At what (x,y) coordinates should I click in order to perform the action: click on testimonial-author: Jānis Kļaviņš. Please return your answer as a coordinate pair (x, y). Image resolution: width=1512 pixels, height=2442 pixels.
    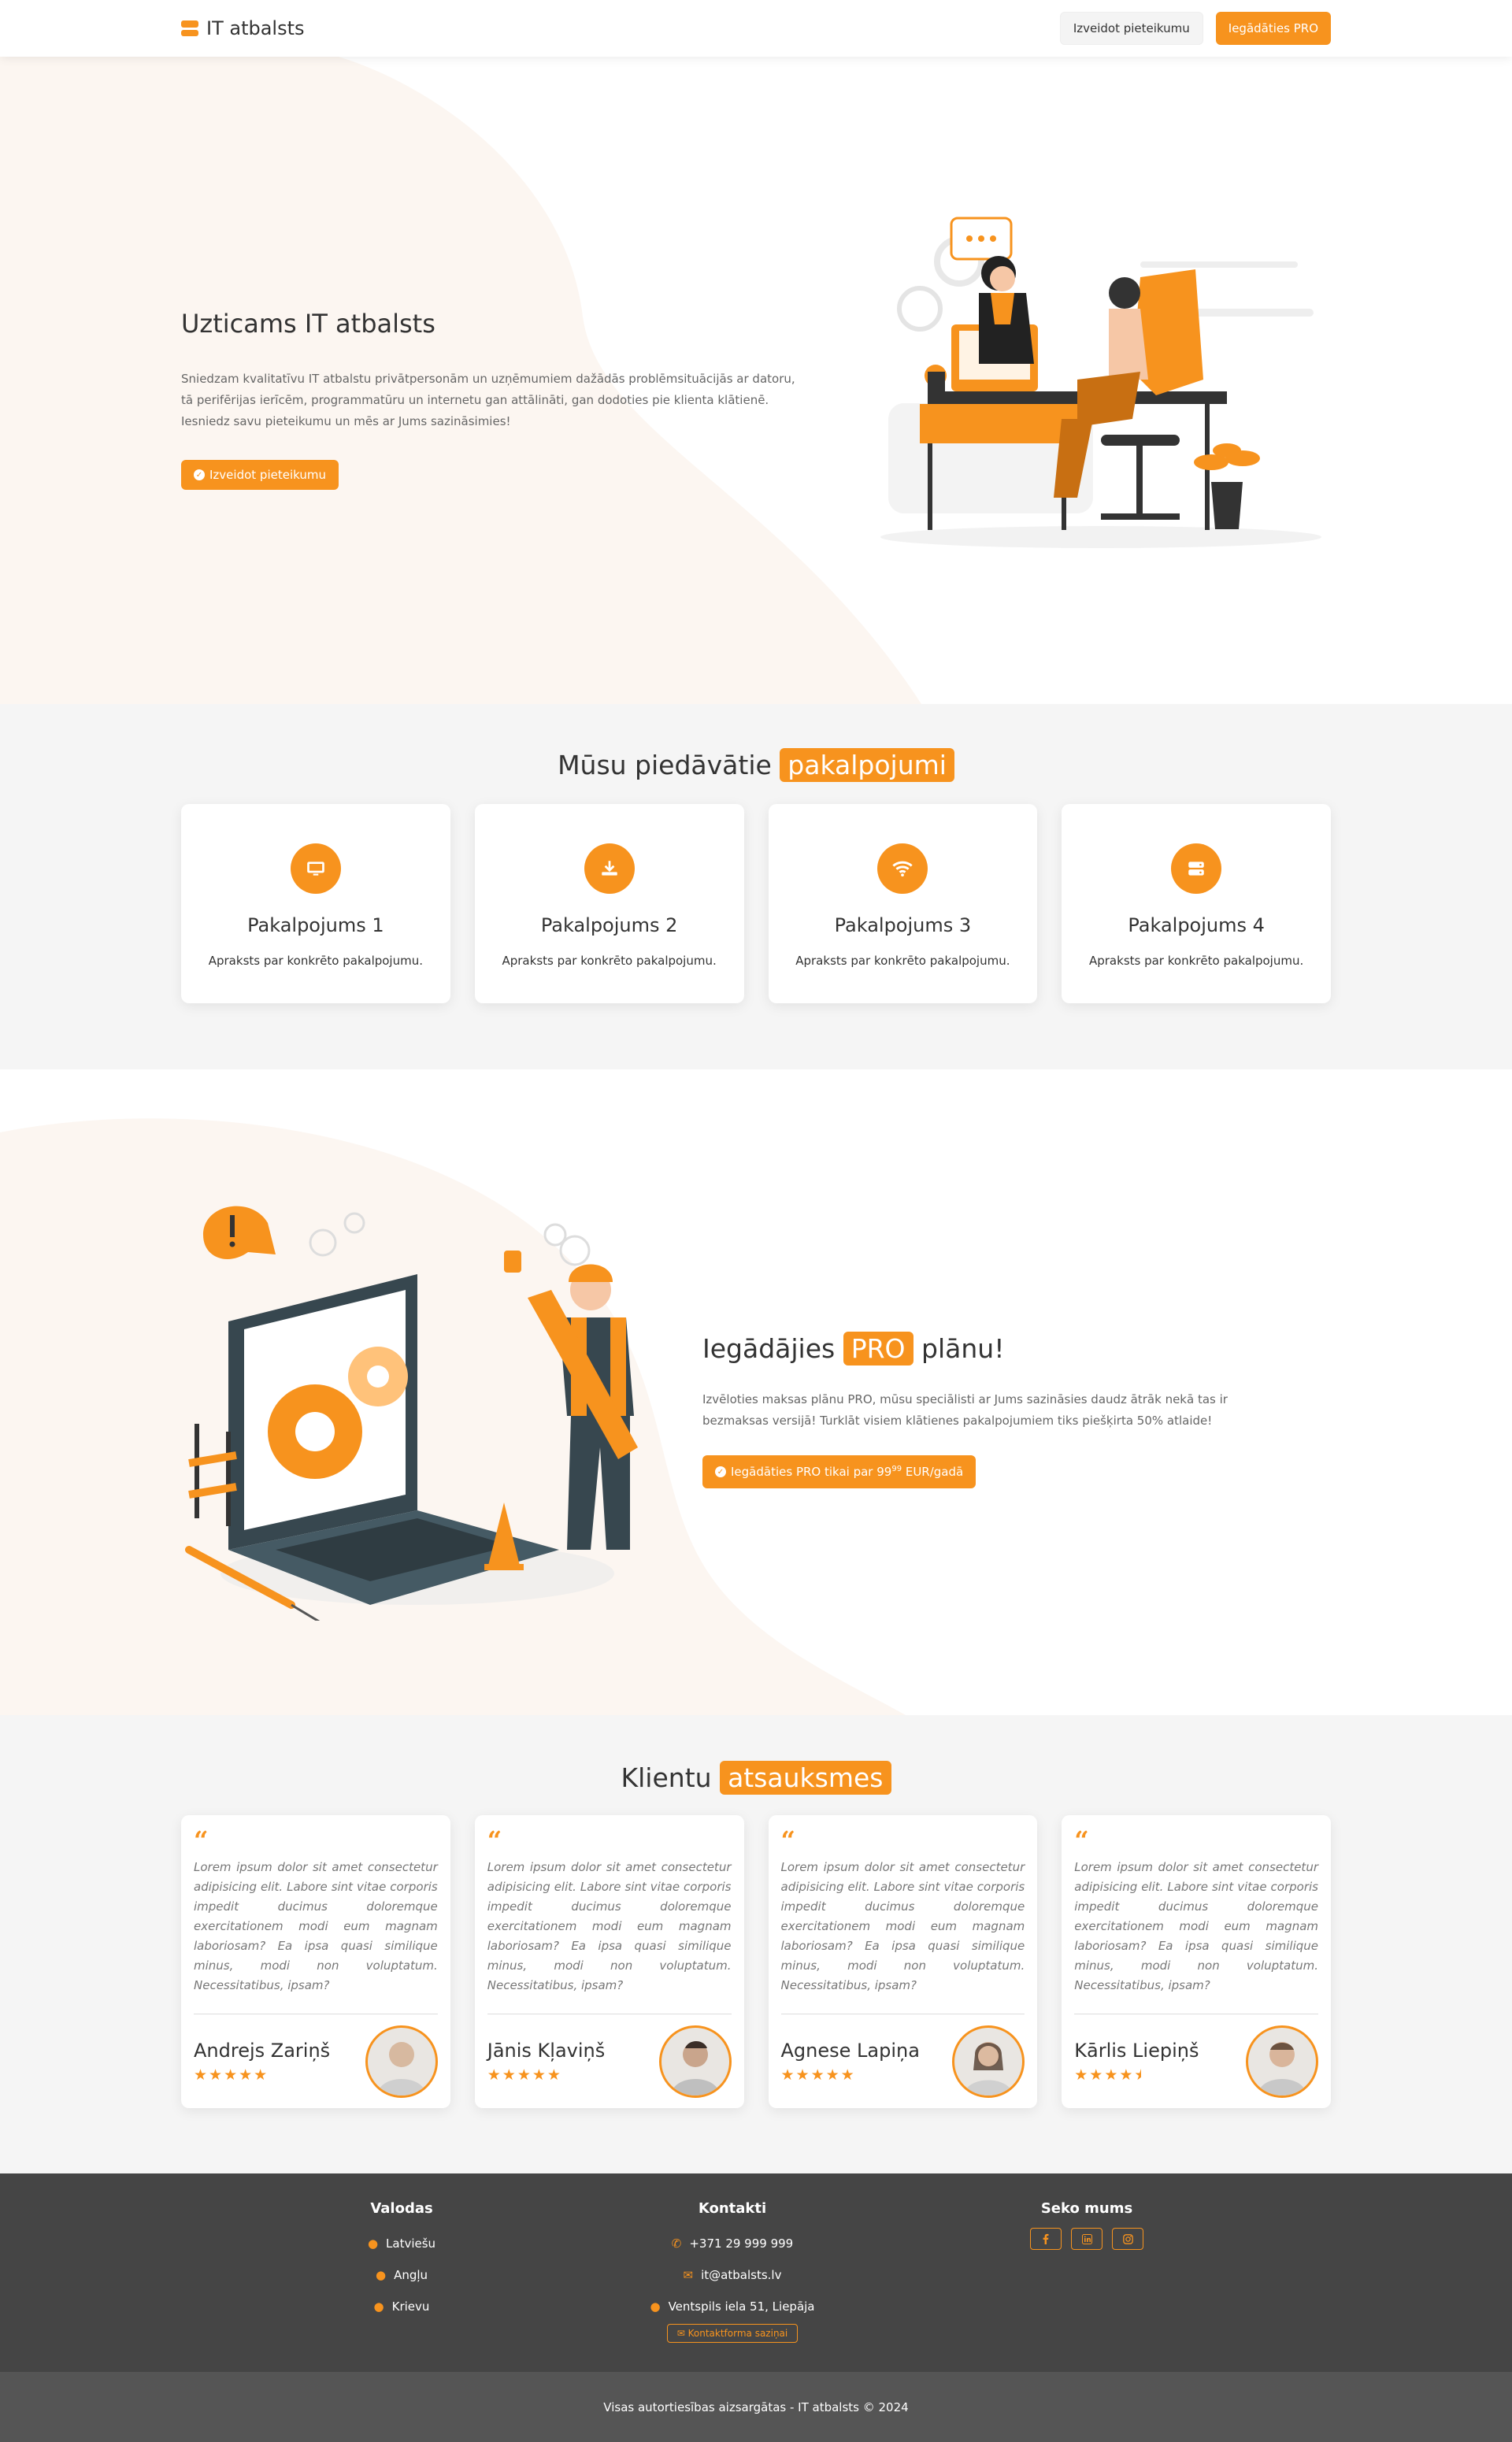
    Looking at the image, I should click on (546, 2051).